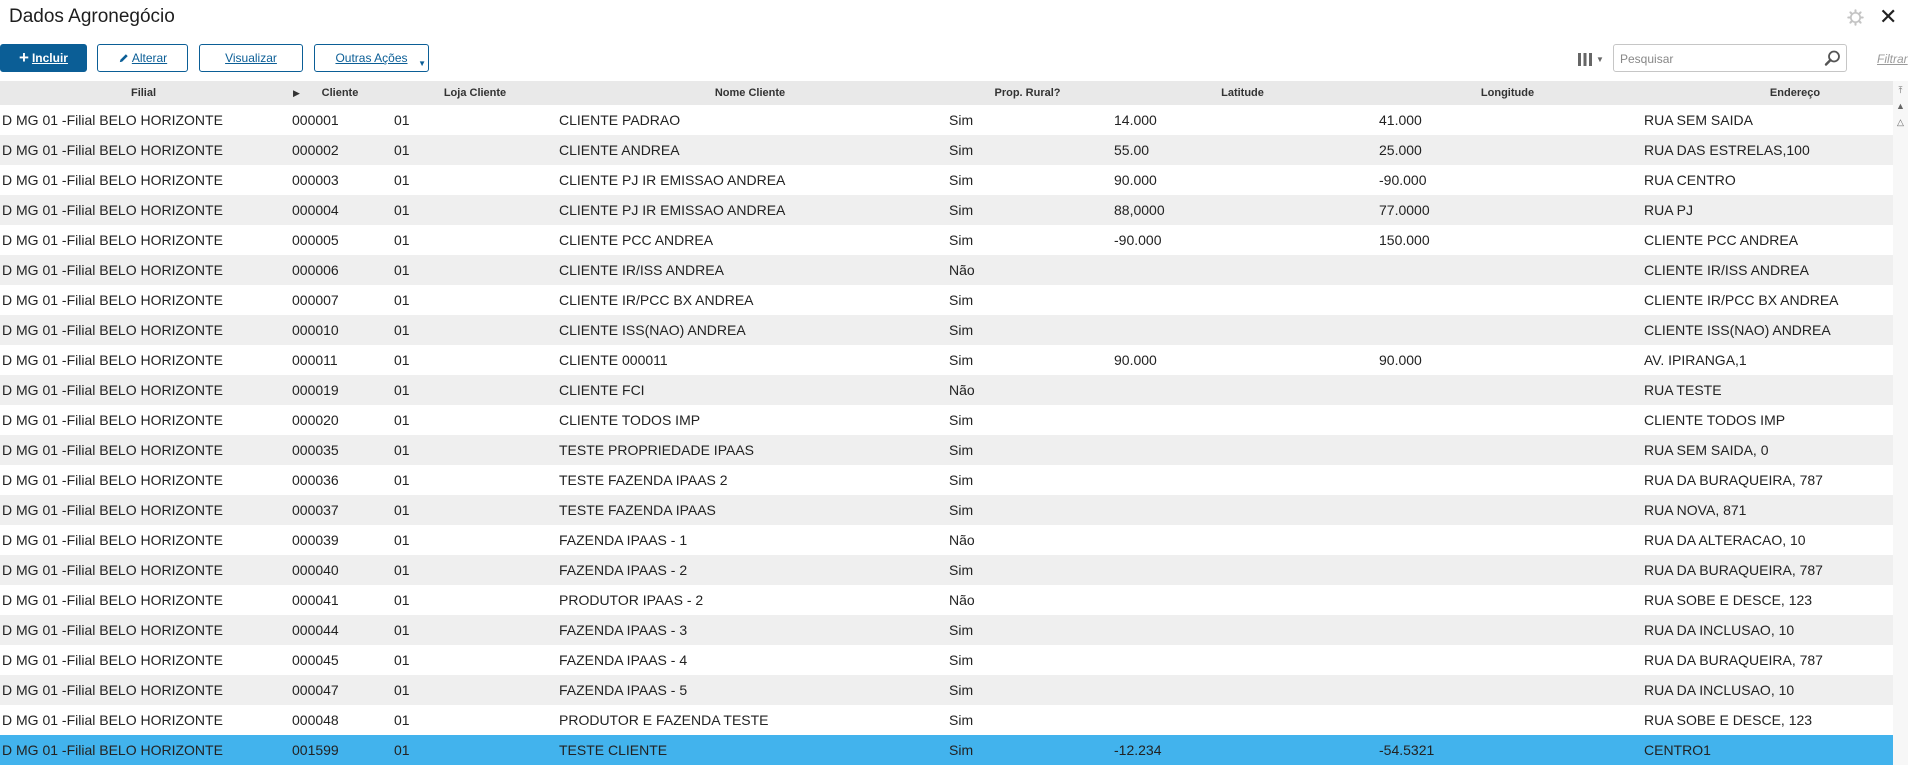 The height and width of the screenshot is (765, 1908). Describe the element at coordinates (1027, 93) in the screenshot. I see `column-header-prop-rural: Prop. Rural?` at that location.